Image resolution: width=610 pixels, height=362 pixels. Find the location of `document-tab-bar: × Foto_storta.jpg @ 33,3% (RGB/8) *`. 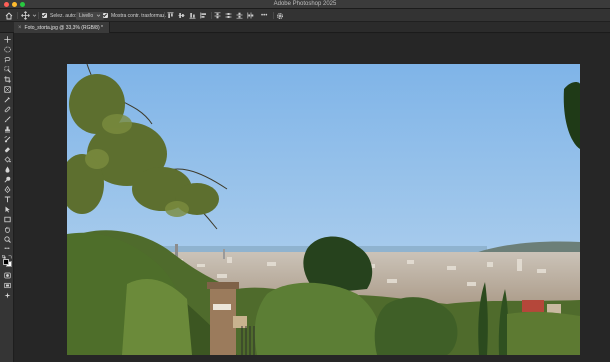

document-tab-bar: × Foto_storta.jpg @ 33,3% (RGB/8) * is located at coordinates (305, 27).